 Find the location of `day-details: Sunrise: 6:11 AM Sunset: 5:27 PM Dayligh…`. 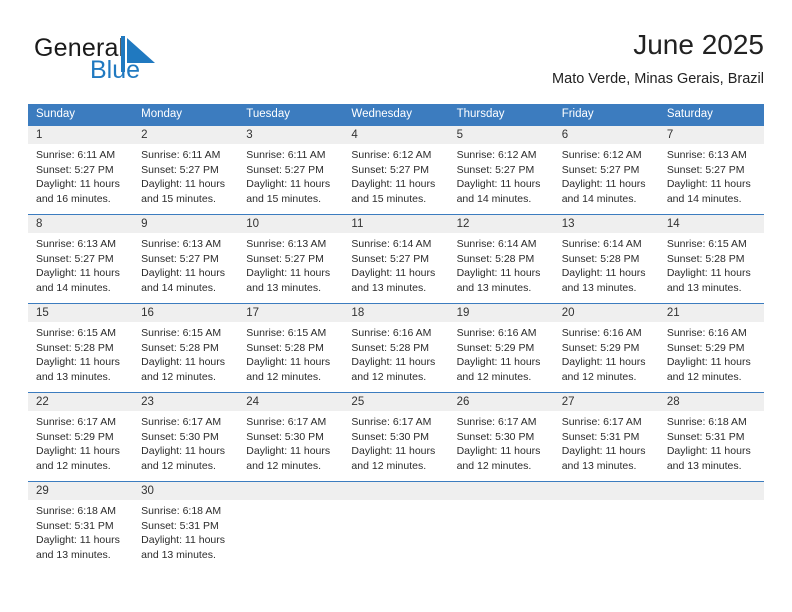

day-details: Sunrise: 6:11 AM Sunset: 5:27 PM Dayligh… is located at coordinates (185, 175).